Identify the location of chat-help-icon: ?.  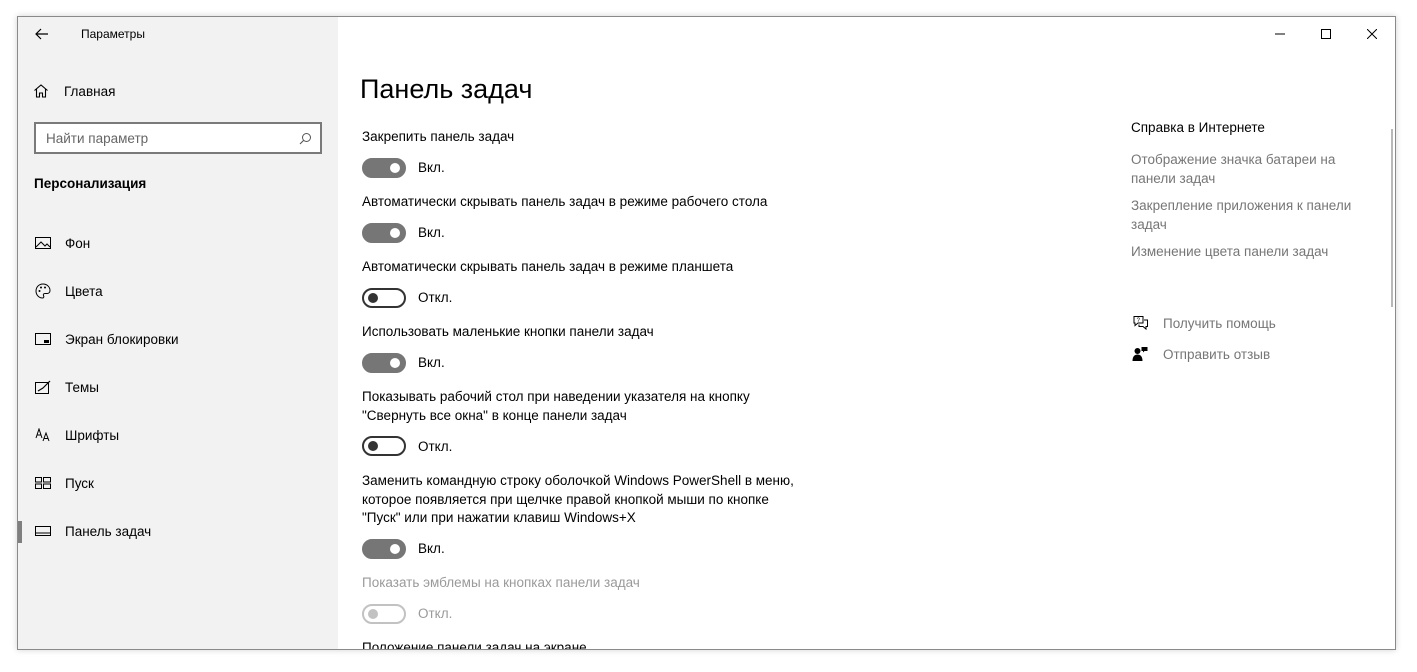
(1140, 323).